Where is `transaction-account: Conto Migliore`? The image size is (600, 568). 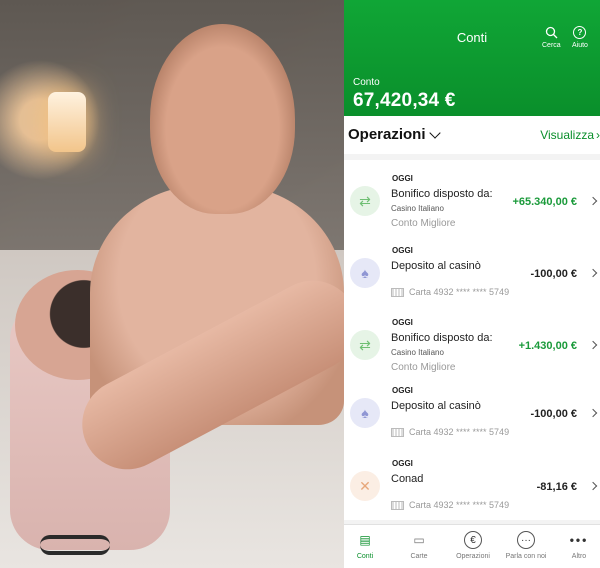 transaction-account: Conto Migliore is located at coordinates (423, 223).